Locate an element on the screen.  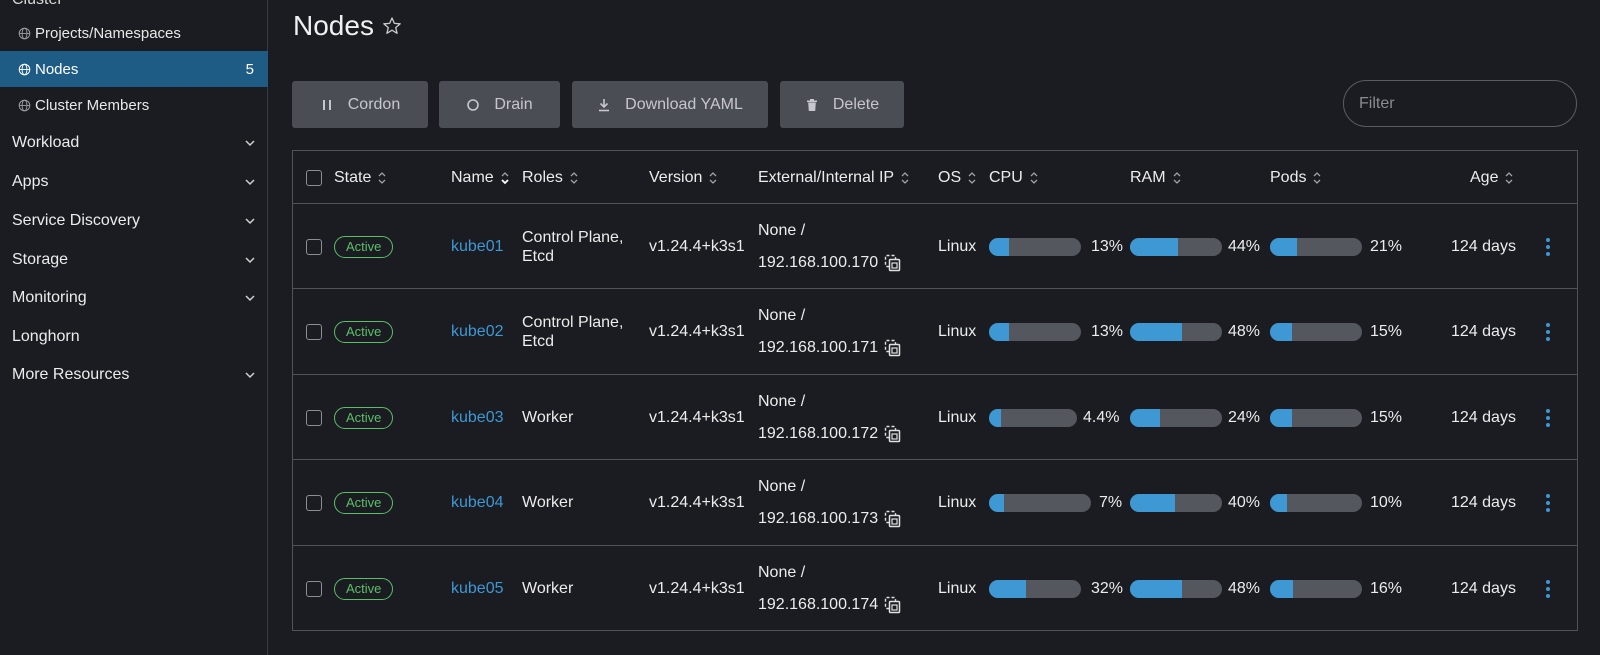
pods-percent: 10% is located at coordinates (1386, 502).